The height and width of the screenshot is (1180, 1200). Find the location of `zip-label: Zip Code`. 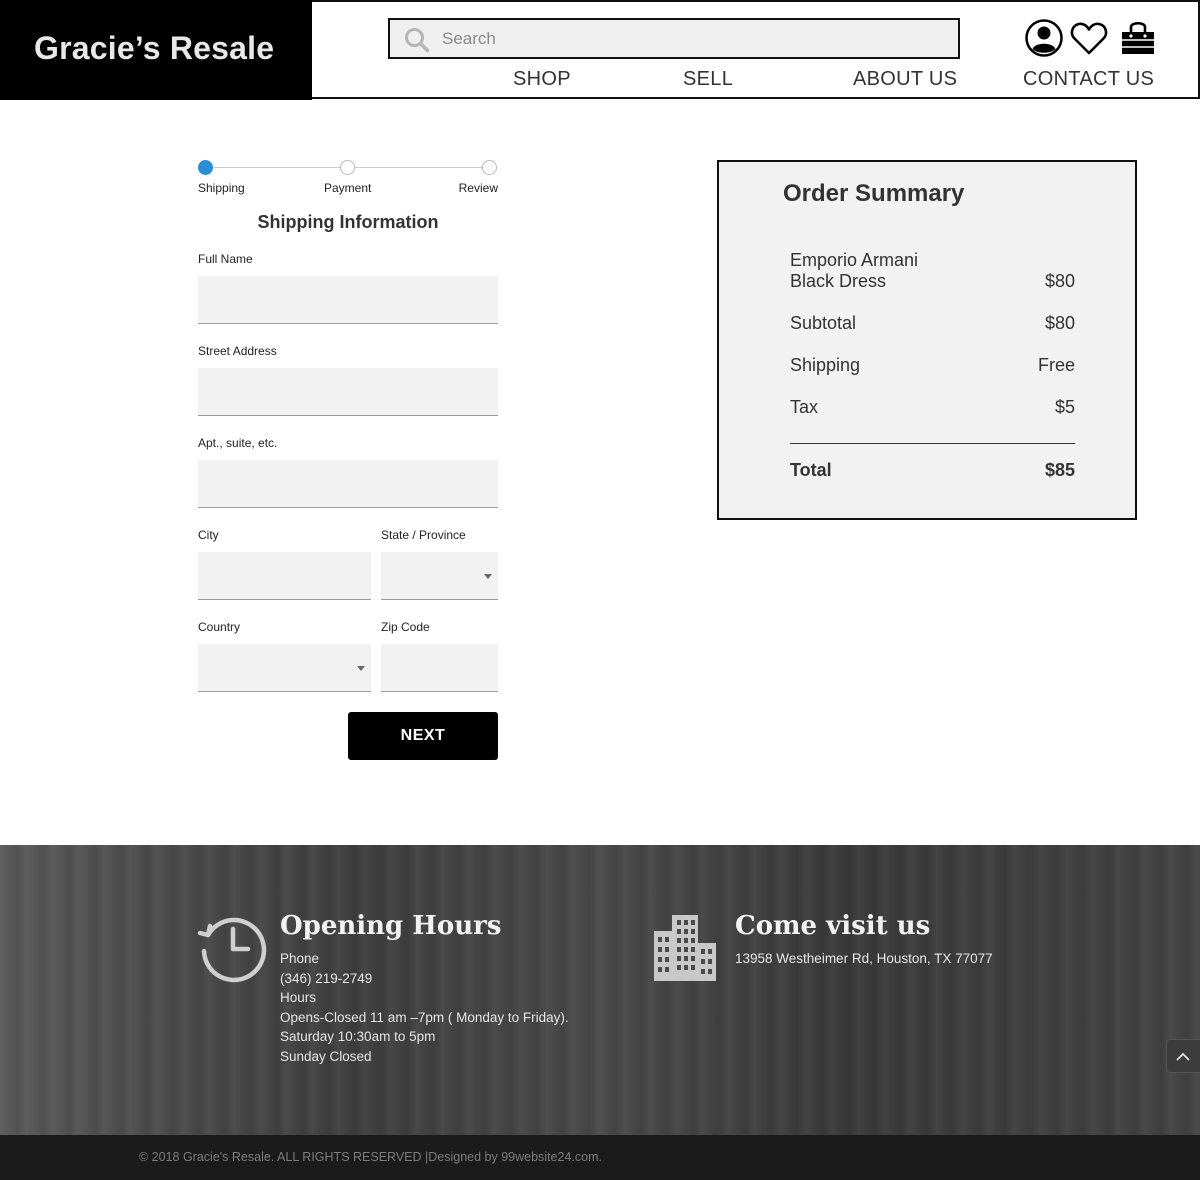

zip-label: Zip Code is located at coordinates (405, 627).